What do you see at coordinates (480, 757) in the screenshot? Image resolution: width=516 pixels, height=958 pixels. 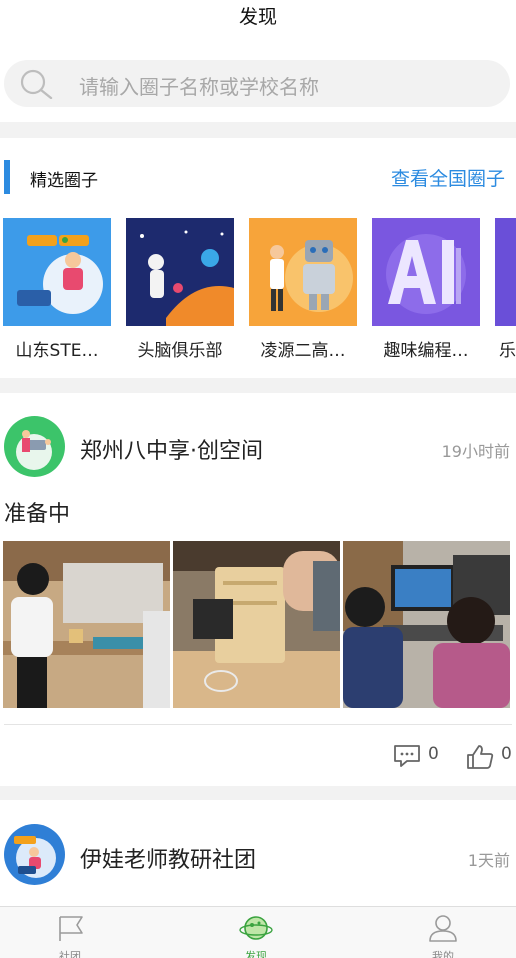 I see `thumbs-up-icon` at bounding box center [480, 757].